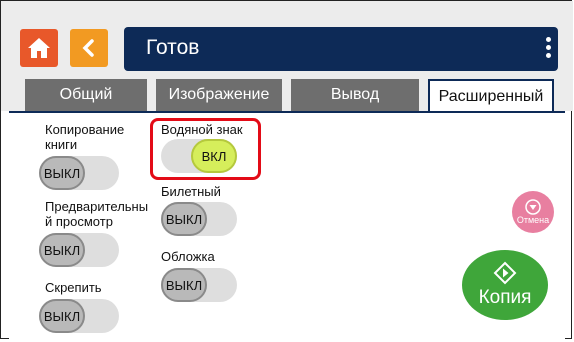  I want to click on tab-general: Общий, so click(86, 95).